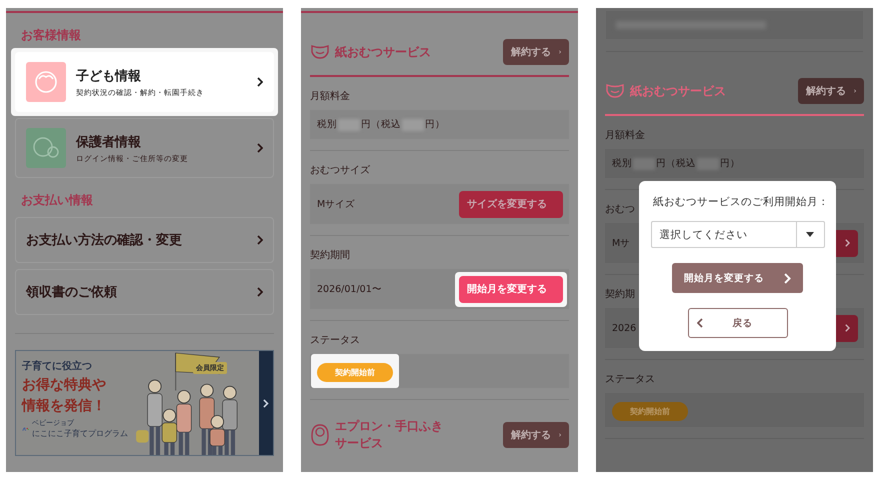  What do you see at coordinates (64, 406) in the screenshot?
I see `banner-headline: 情報を発信！` at bounding box center [64, 406].